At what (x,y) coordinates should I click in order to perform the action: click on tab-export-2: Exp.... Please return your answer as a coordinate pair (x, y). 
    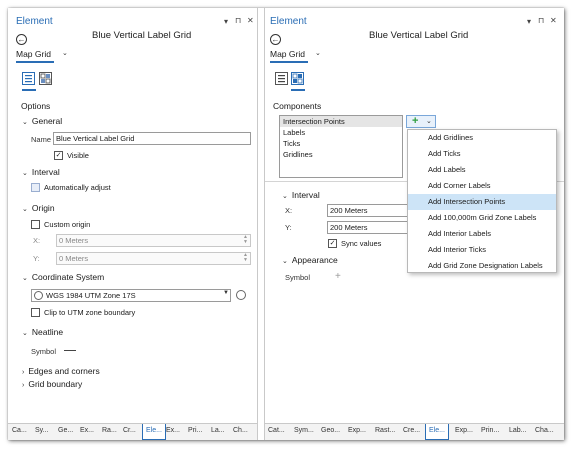
    Looking at the image, I should click on (464, 430).